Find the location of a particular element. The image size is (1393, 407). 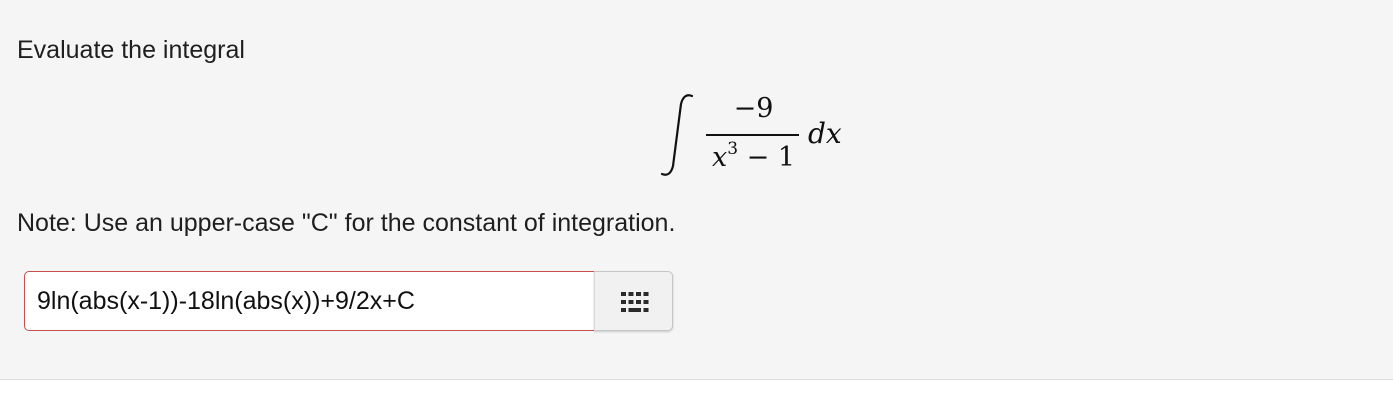

integral-denominator: x3 − 1 is located at coordinates (753, 158).